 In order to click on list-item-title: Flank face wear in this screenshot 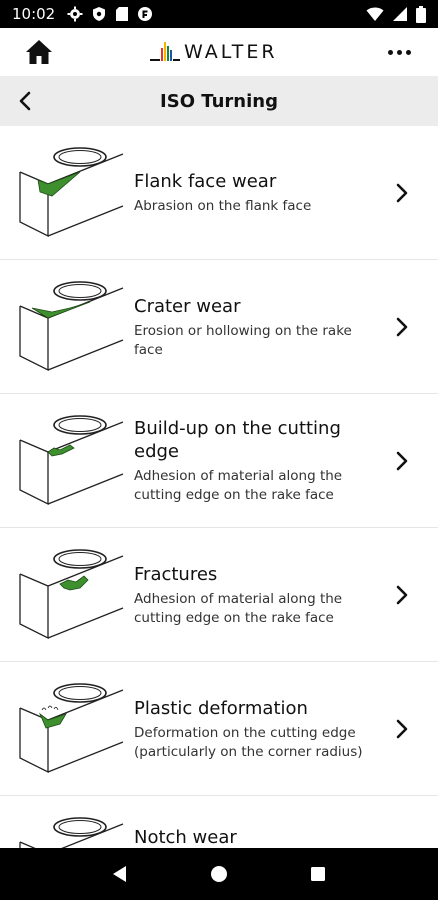, I will do `click(205, 181)`.